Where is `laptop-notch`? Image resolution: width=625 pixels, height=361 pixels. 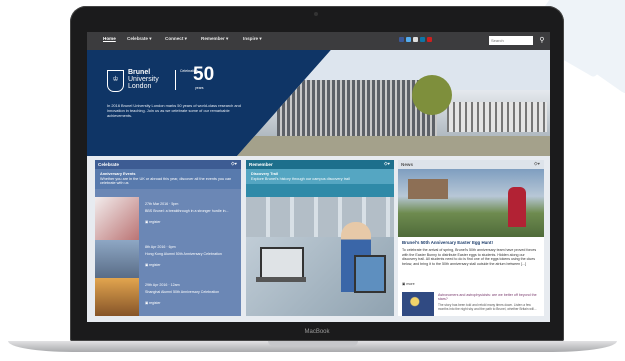
laptop-notch is located at coordinates (313, 343).